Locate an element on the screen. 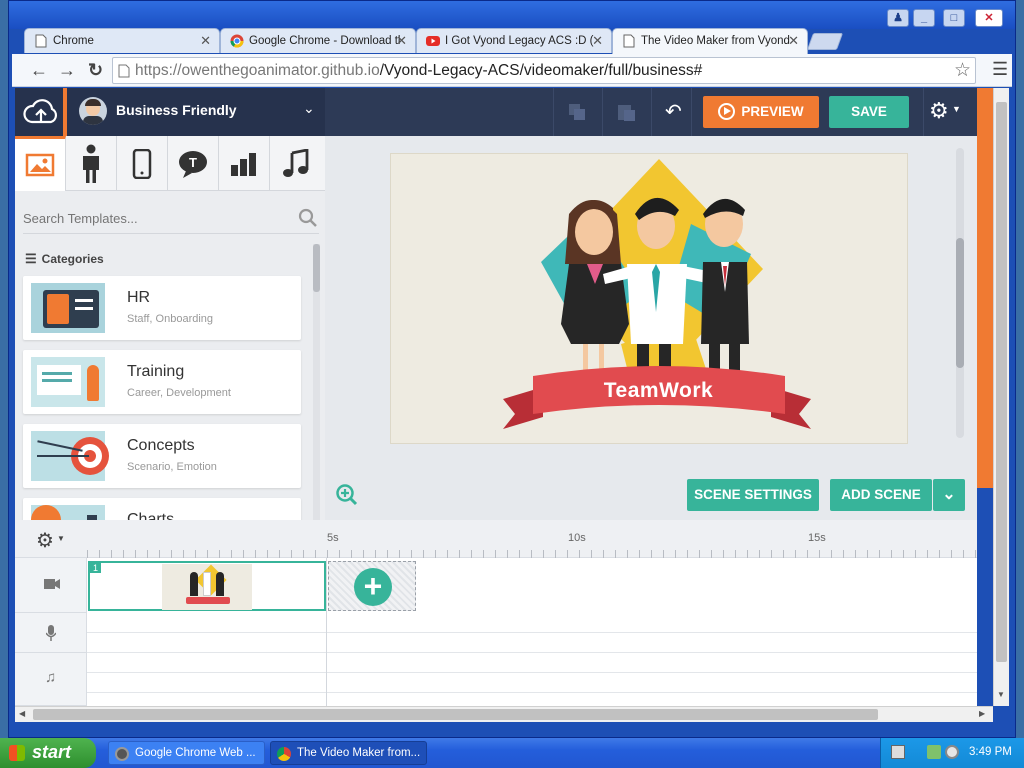 This screenshot has width=1024, height=768. tab-text: T is located at coordinates (193, 163).